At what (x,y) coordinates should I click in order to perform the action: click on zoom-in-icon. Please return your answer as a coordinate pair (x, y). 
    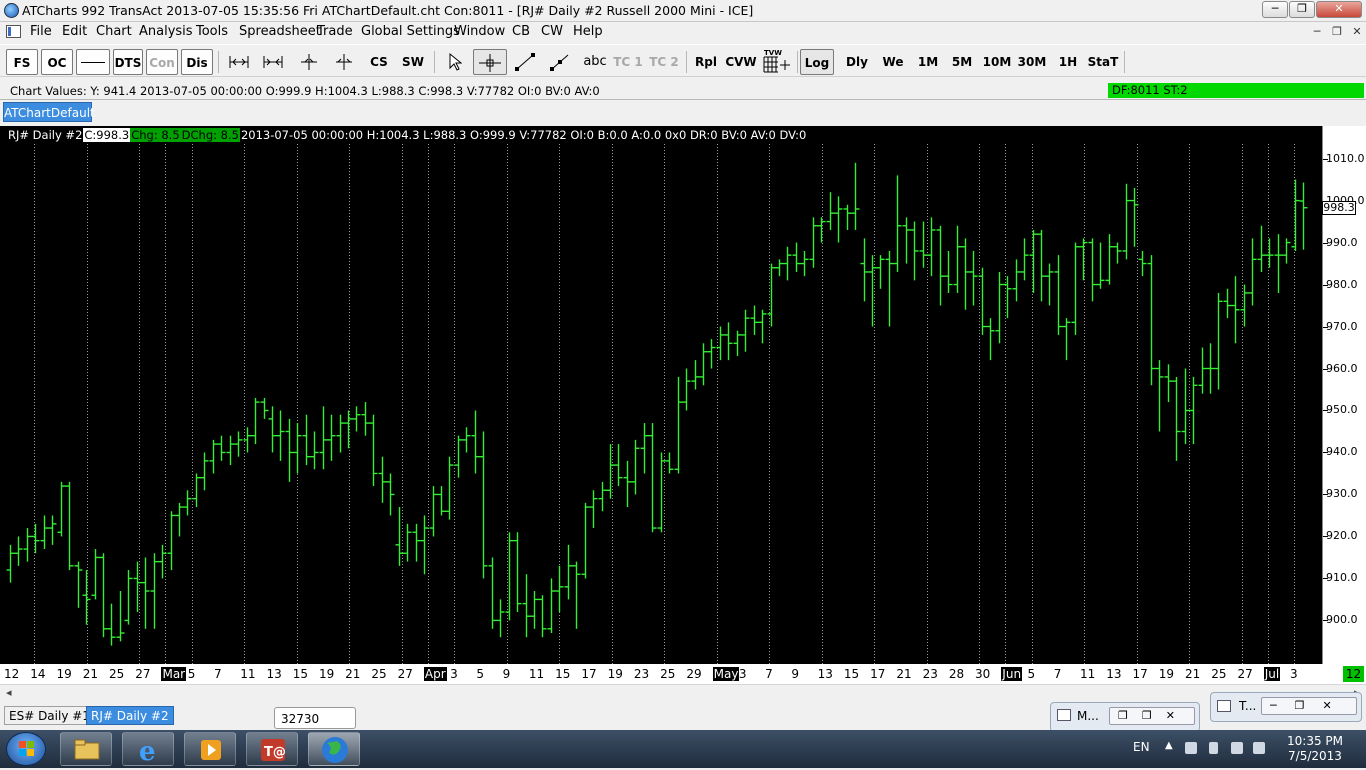
    Looking at the image, I should click on (273, 62).